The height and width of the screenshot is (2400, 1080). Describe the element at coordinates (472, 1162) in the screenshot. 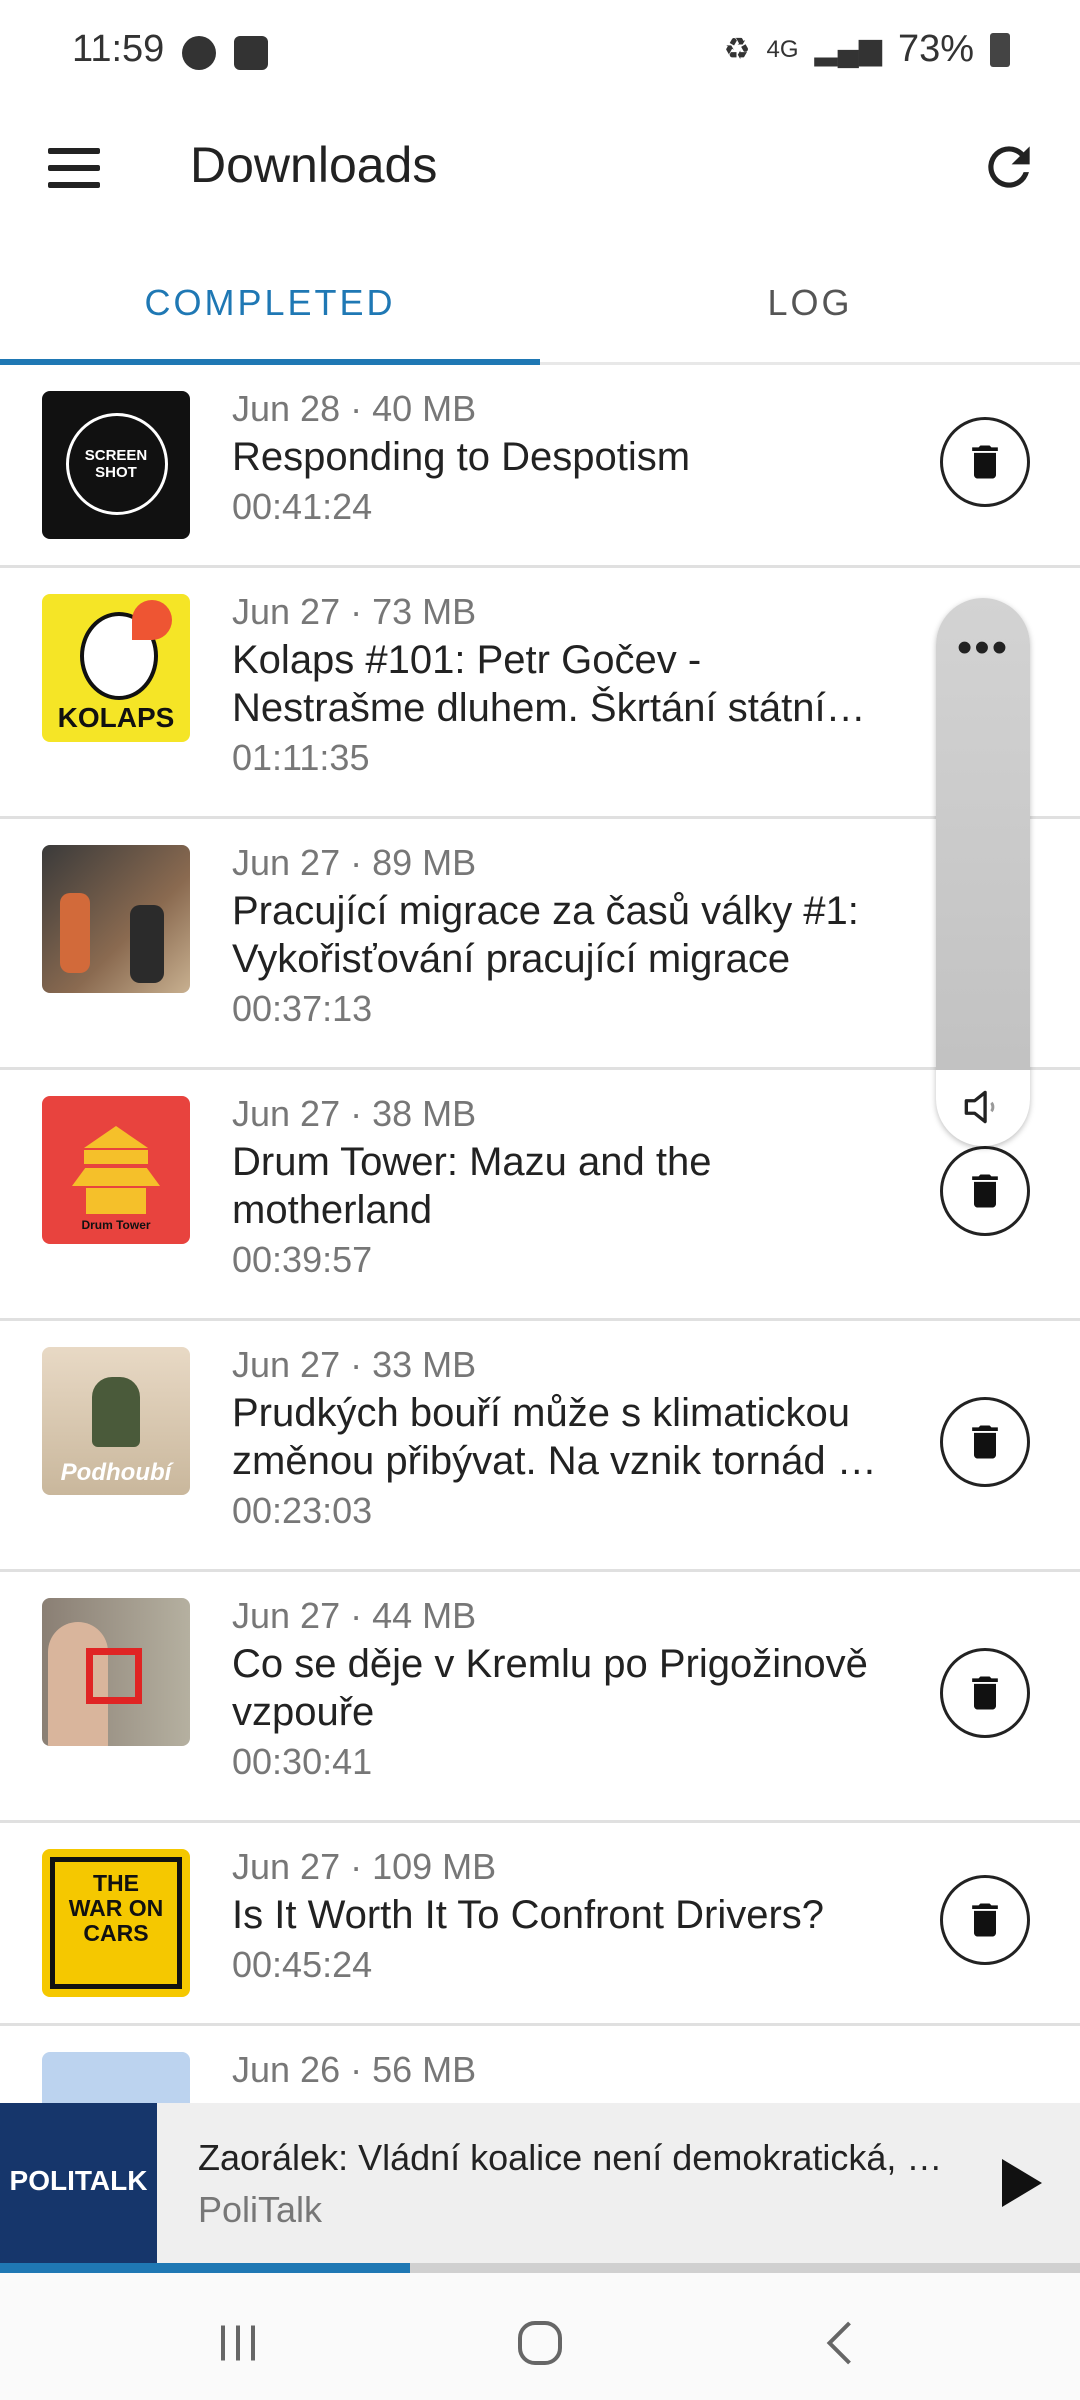

I see `item-title: Drum Tower: Mazu and the` at that location.